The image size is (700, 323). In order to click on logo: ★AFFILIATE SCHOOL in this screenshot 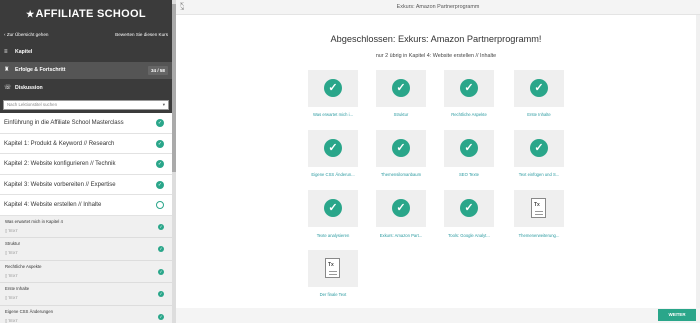, I will do `click(86, 14)`.